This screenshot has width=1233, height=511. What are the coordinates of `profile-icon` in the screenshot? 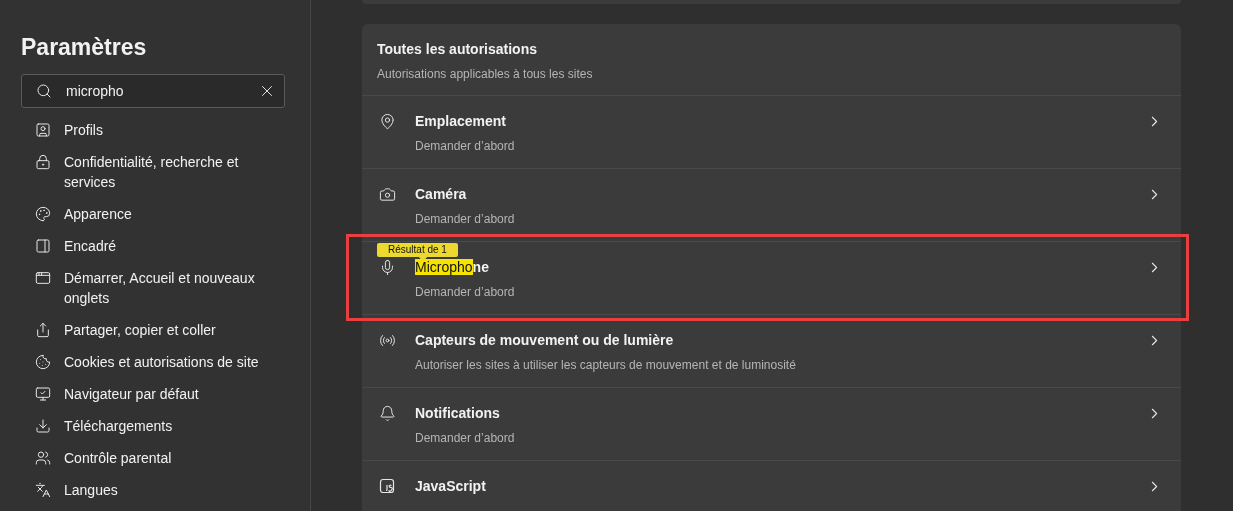 It's located at (43, 130).